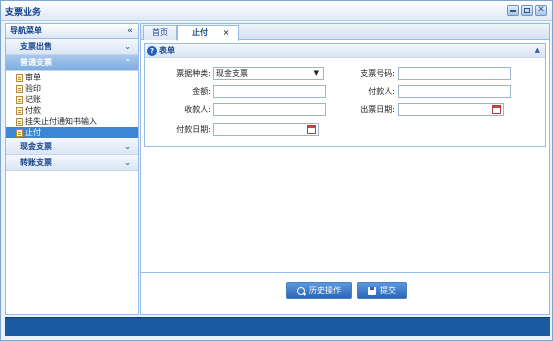  I want to click on history-button: 历史操作, so click(319, 290).